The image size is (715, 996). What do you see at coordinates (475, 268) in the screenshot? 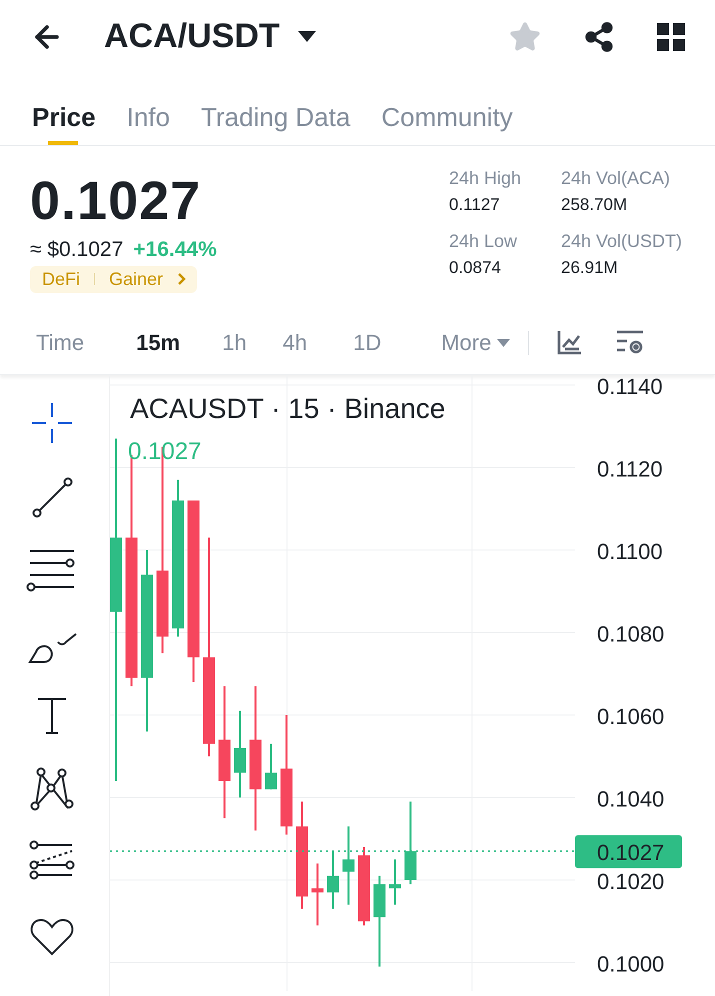
I see `stat-value: 0.0874` at bounding box center [475, 268].